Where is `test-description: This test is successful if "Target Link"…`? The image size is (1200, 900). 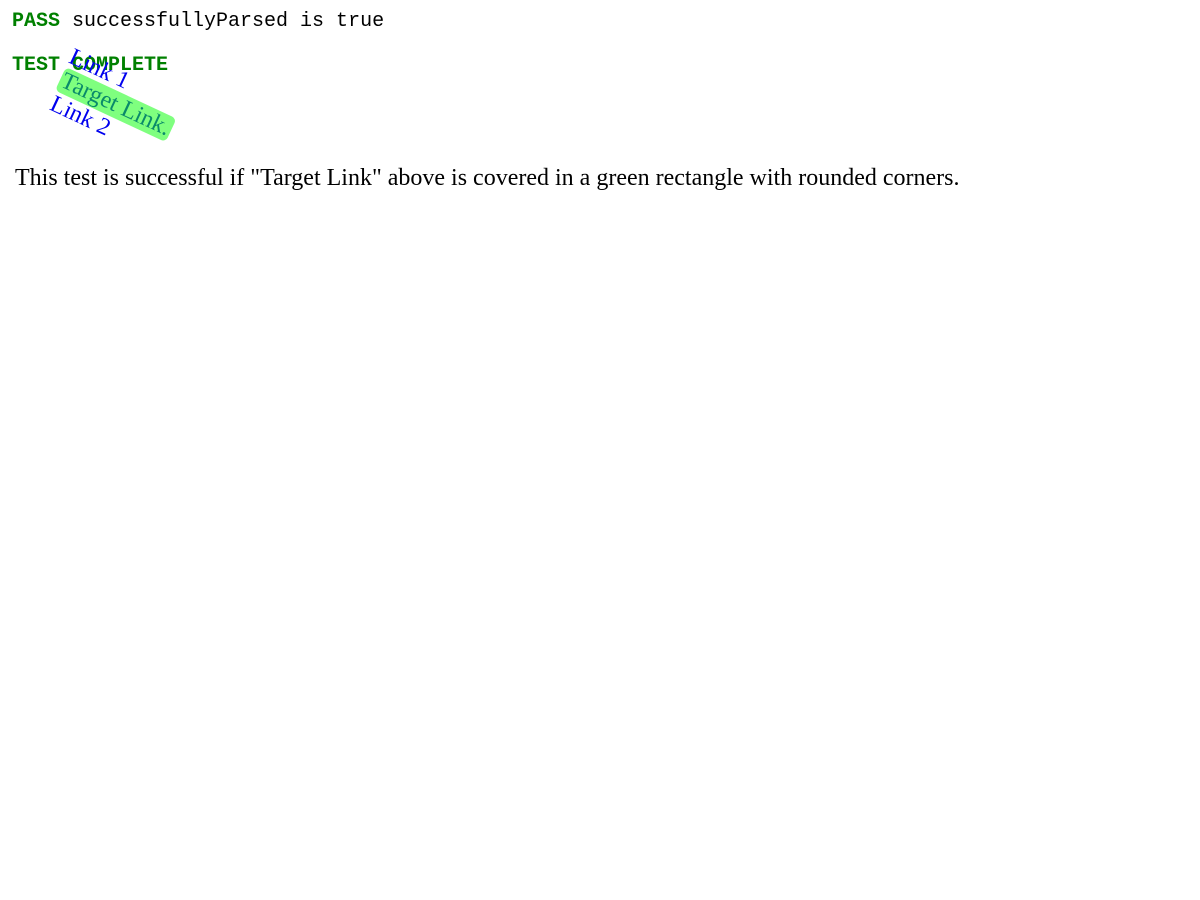 test-description: This test is successful if "Target Link"… is located at coordinates (487, 178).